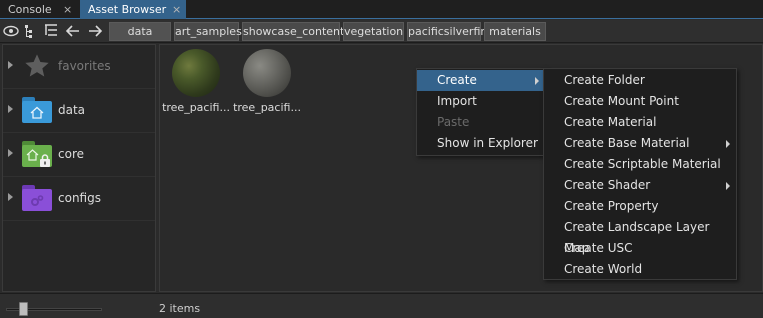  What do you see at coordinates (381, 9) in the screenshot?
I see `tab-bar: Console × Asset Browser ×` at bounding box center [381, 9].